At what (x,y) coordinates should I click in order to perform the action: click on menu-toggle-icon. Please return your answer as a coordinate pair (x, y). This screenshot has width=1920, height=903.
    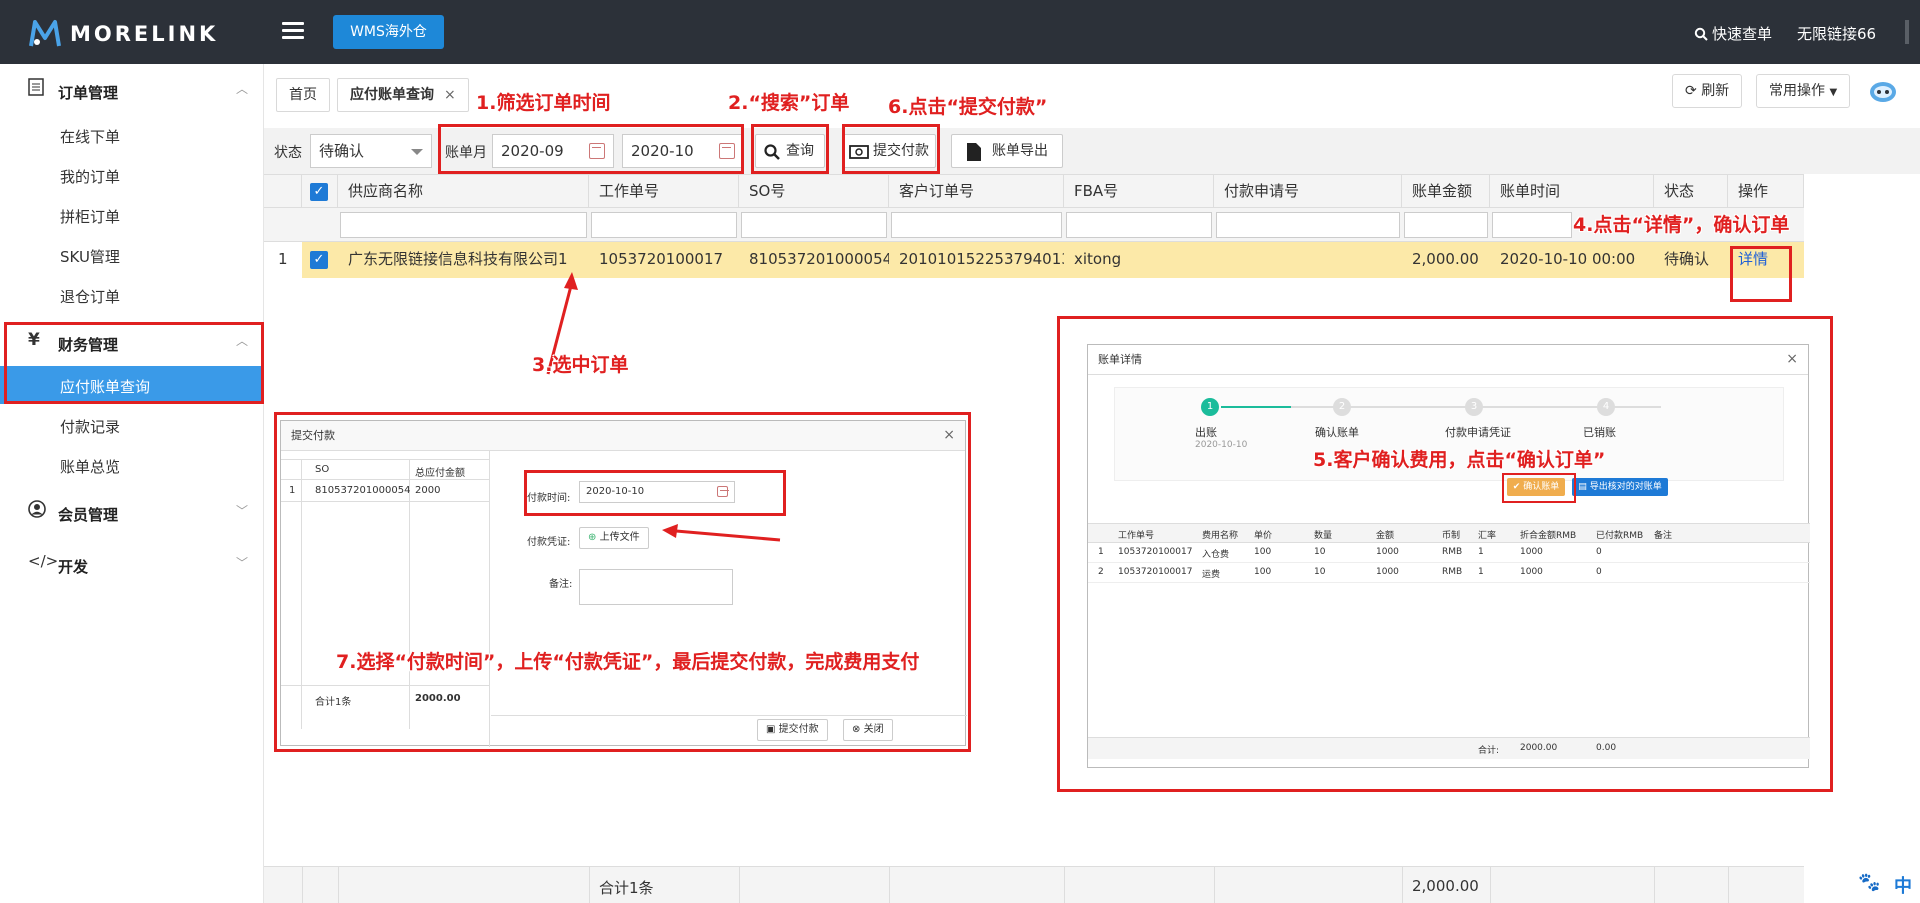
    Looking at the image, I should click on (293, 31).